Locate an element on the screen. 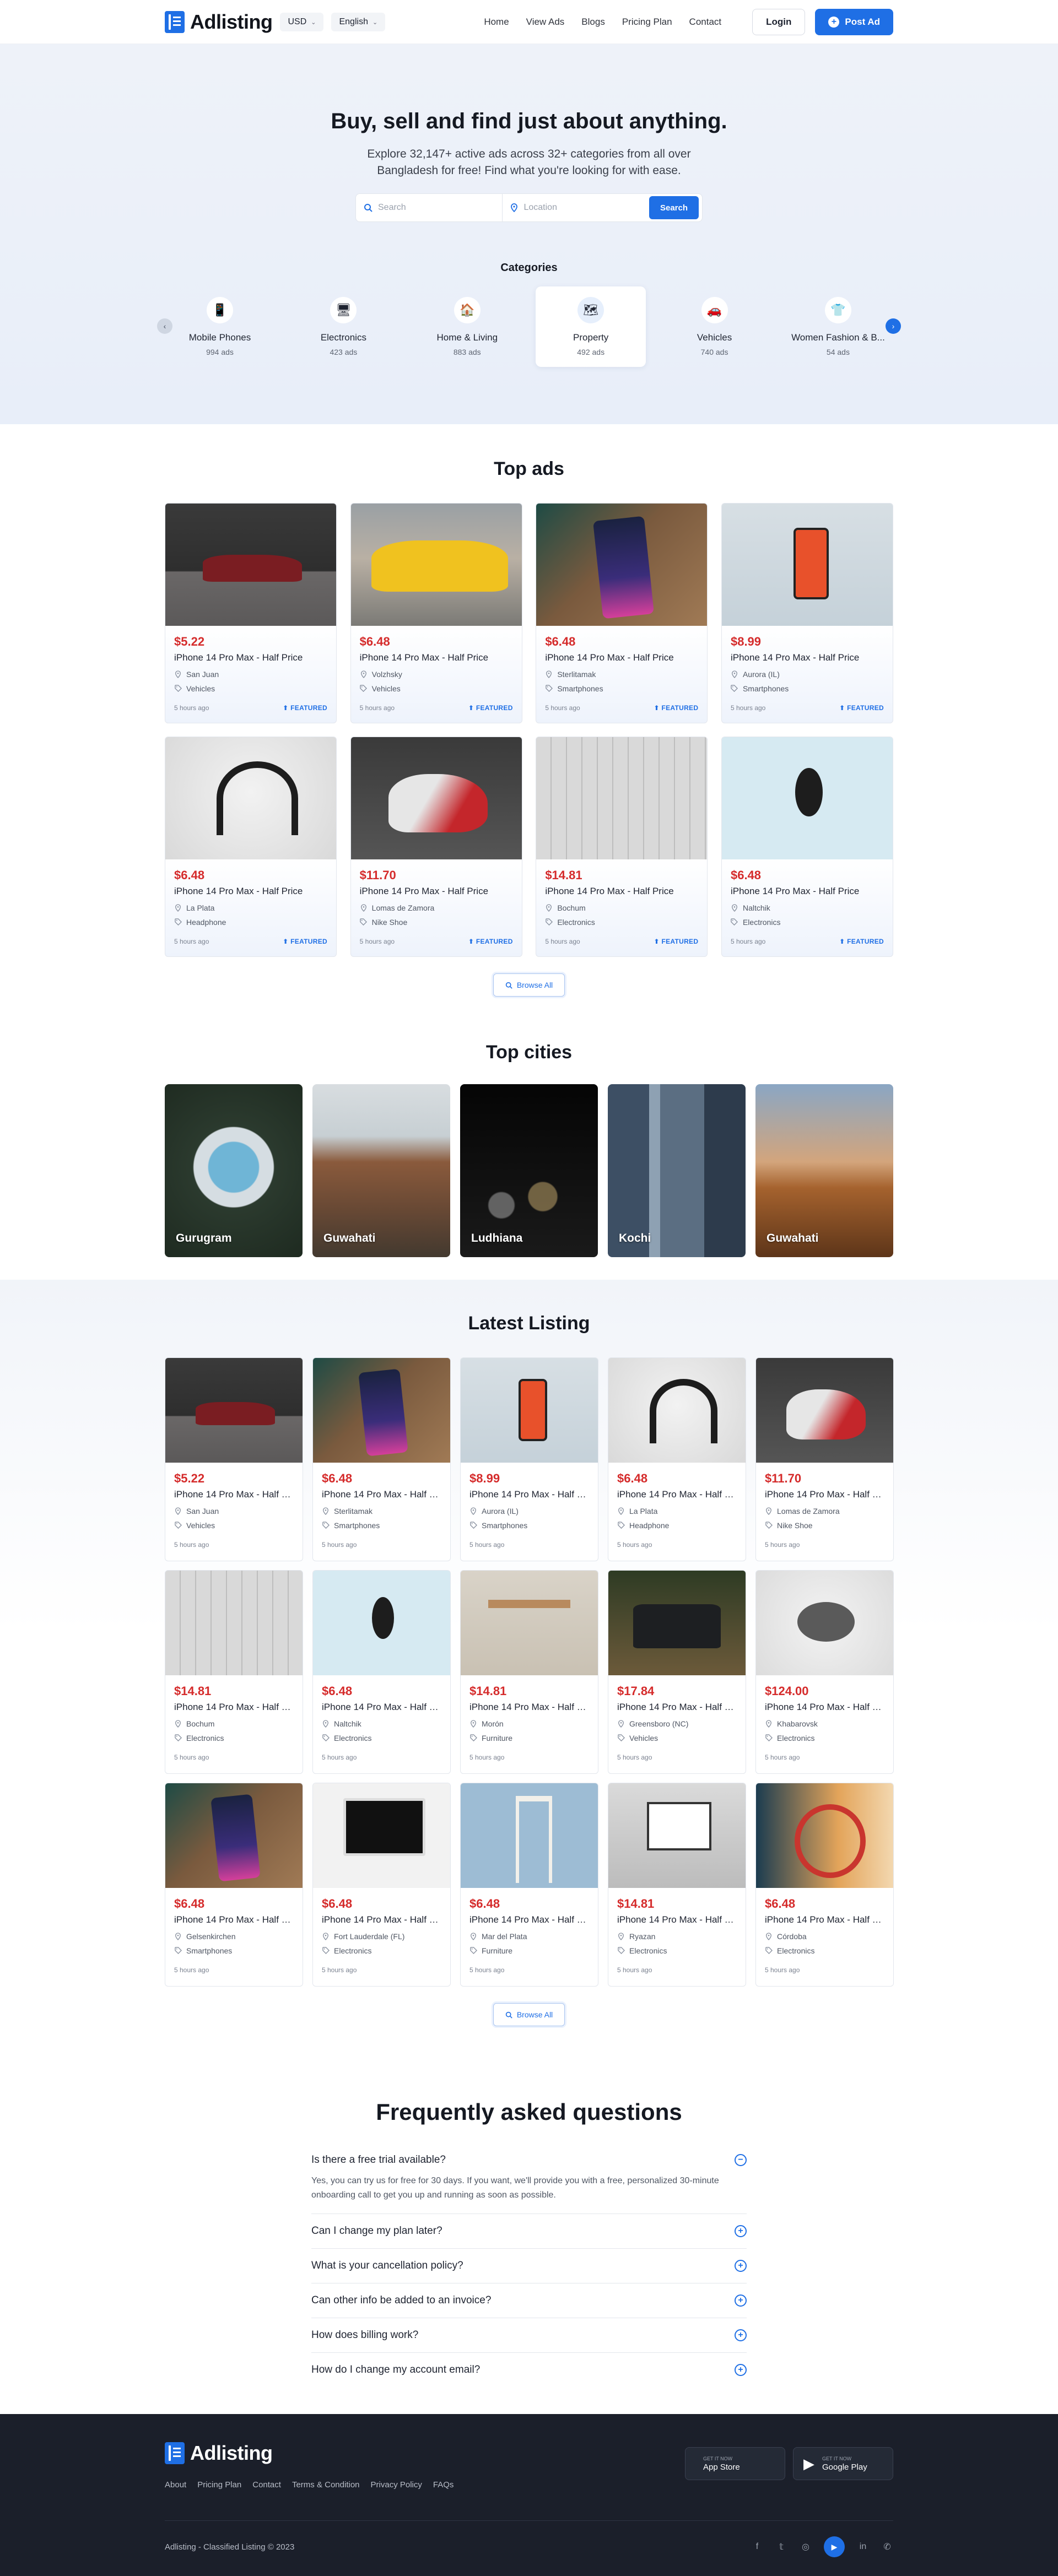 The image size is (1058, 2576). ad-location-text: Lomas de Zamora is located at coordinates (808, 1512).